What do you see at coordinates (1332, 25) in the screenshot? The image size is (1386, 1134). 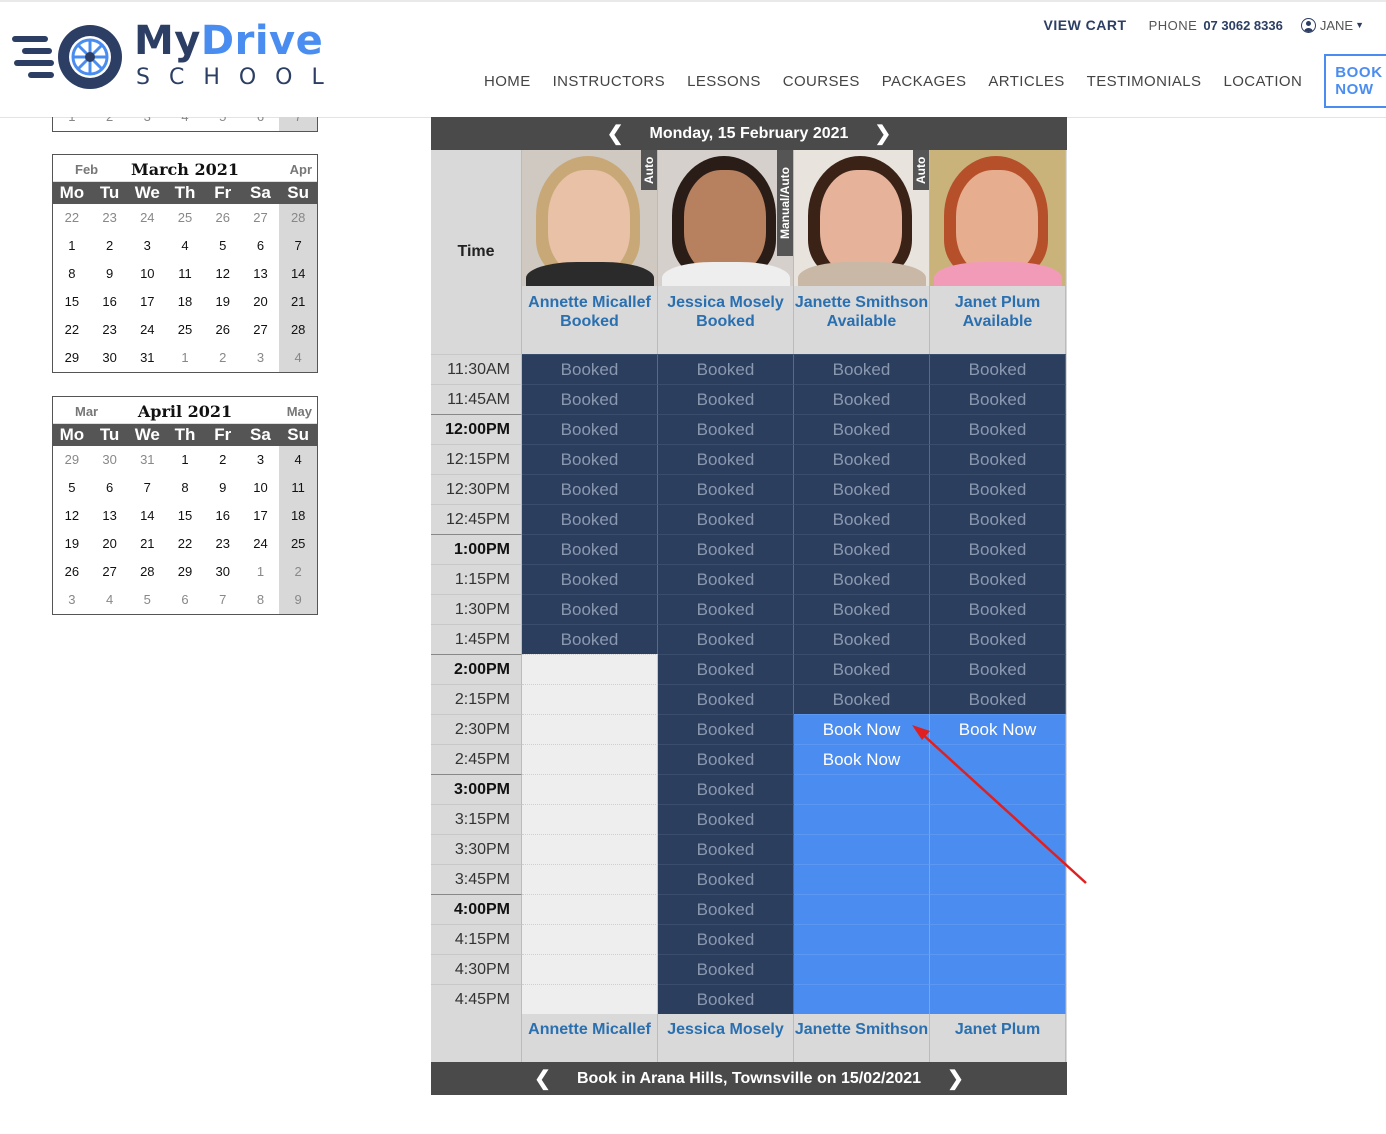 I see `user-menu: JANE ▼` at bounding box center [1332, 25].